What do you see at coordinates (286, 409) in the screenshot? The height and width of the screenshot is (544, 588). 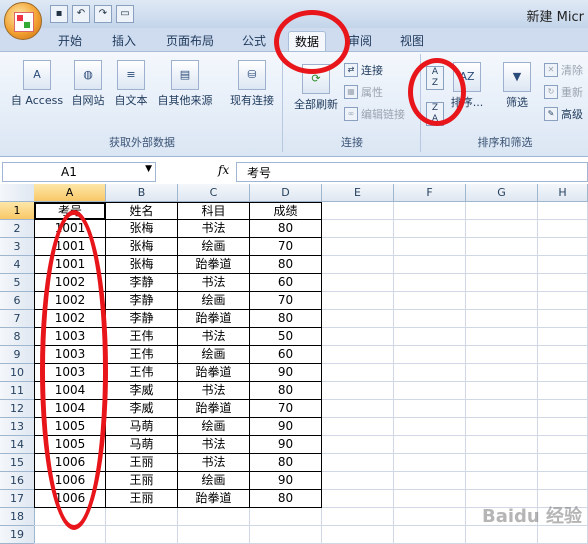 I see `cell-d12: 70` at bounding box center [286, 409].